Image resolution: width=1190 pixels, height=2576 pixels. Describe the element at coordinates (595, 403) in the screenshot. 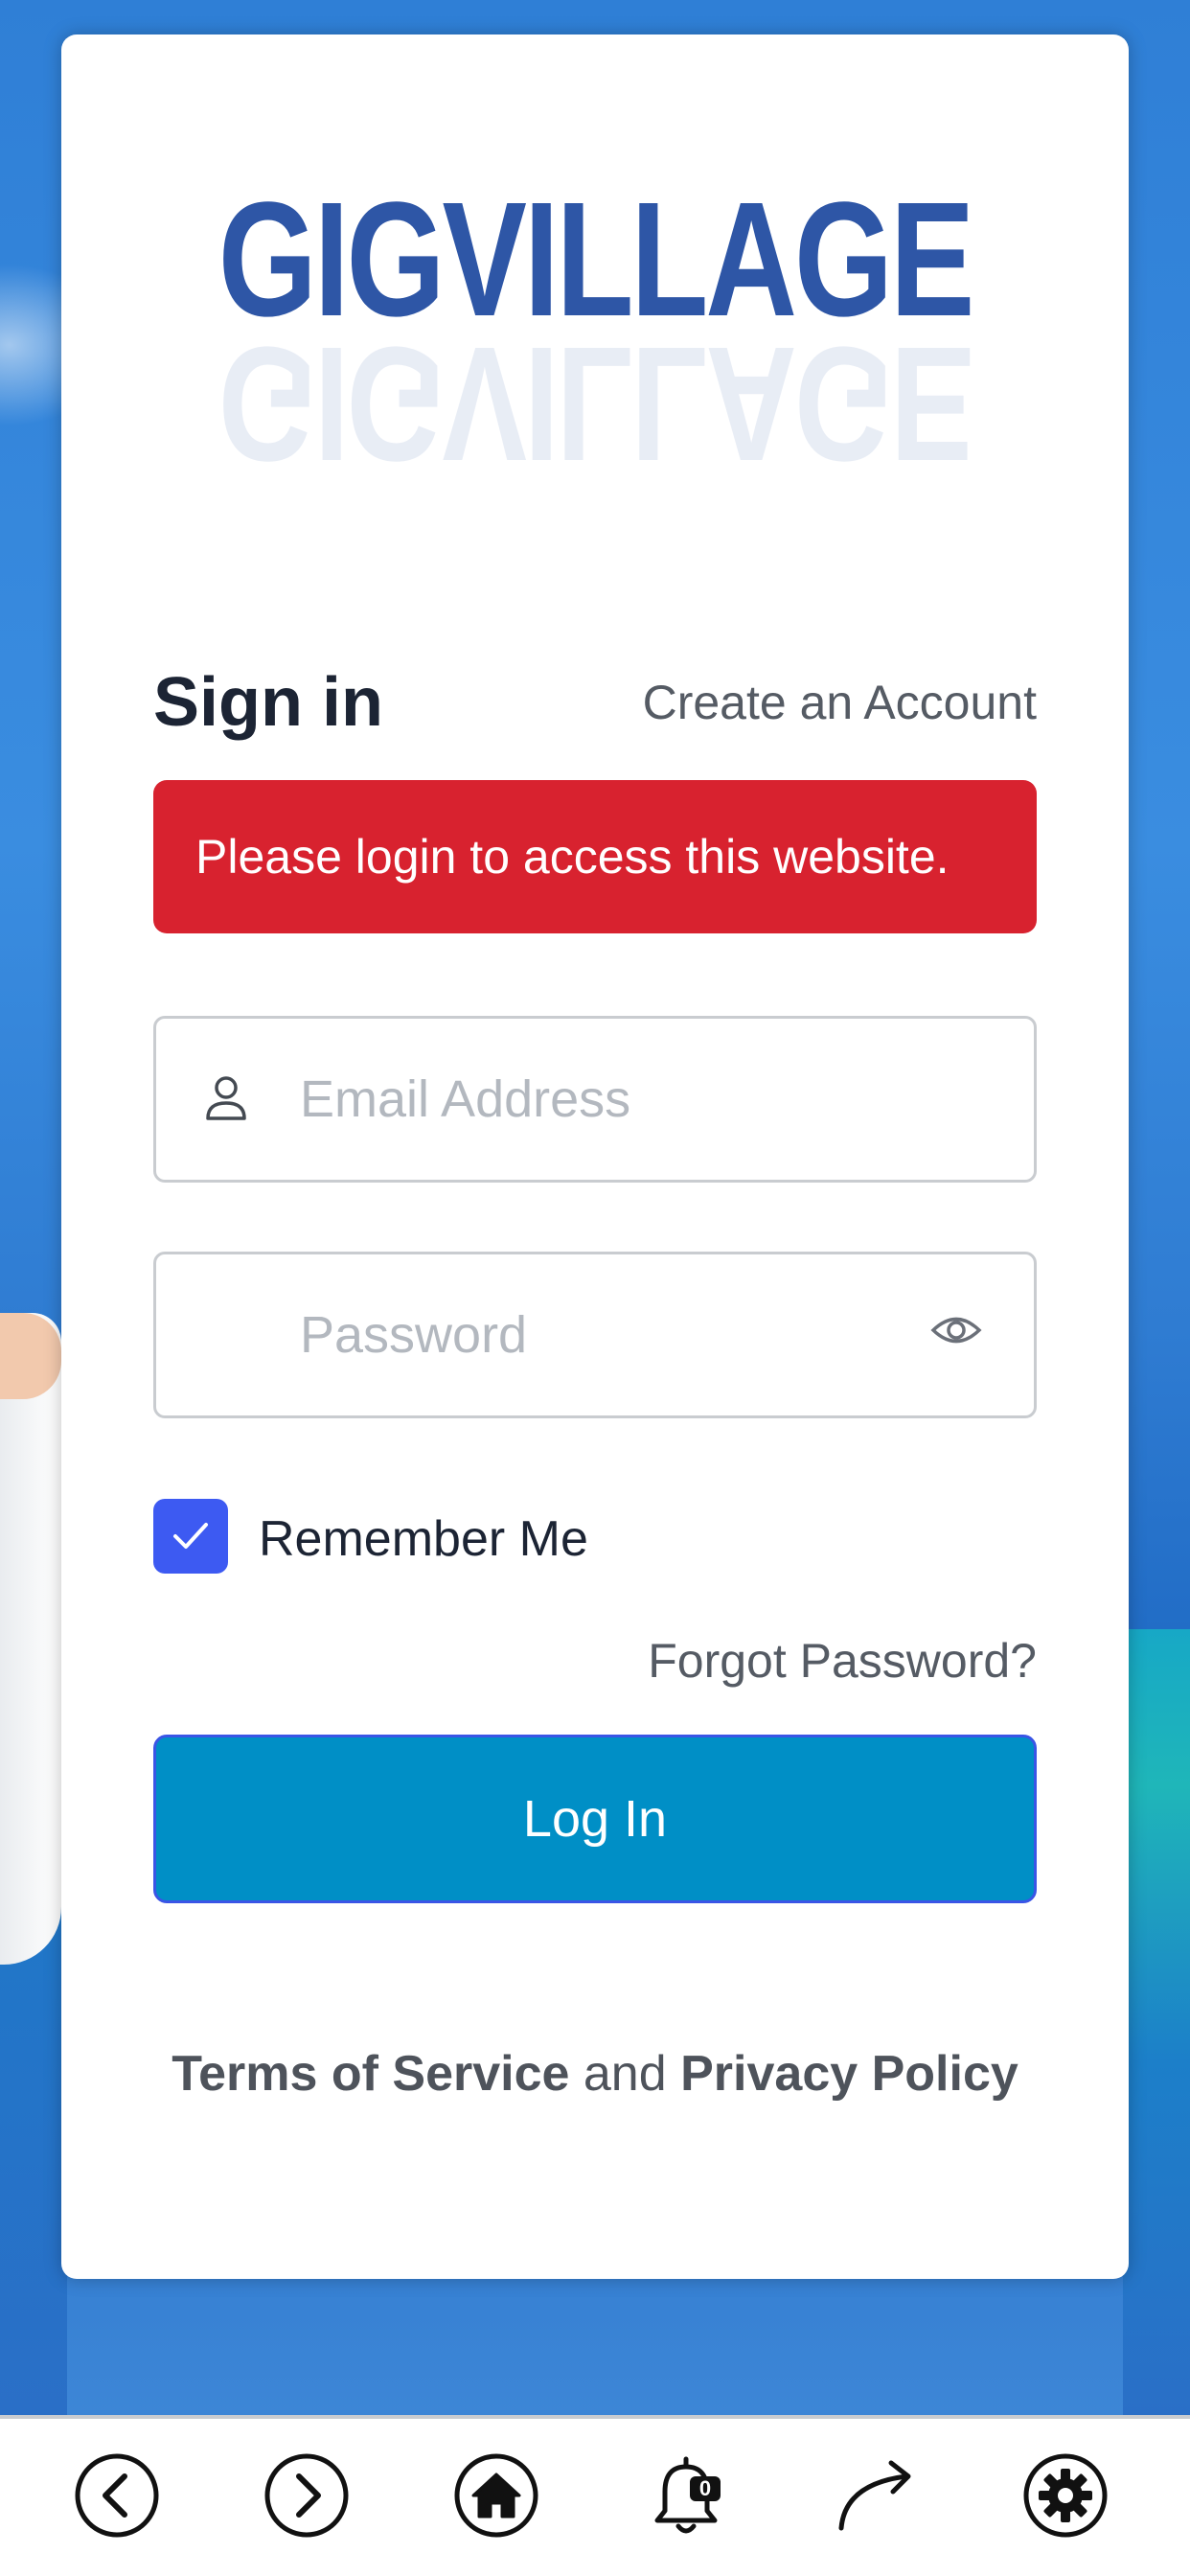

I see `logo-reflection: GIGVILLAGE` at that location.